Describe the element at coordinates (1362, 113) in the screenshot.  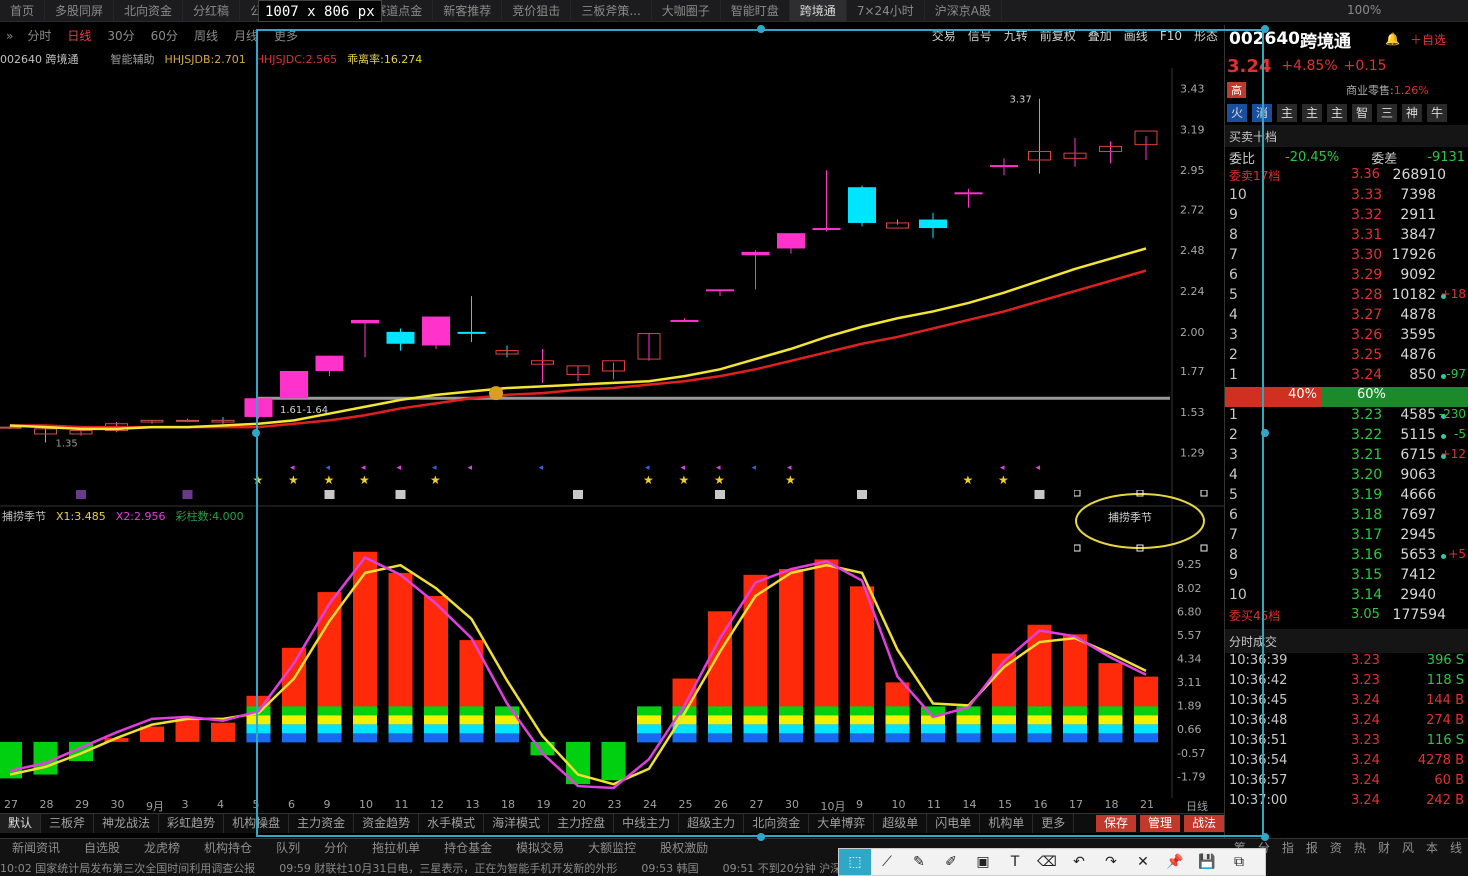
I see `quote-shortcut-5: 智` at that location.